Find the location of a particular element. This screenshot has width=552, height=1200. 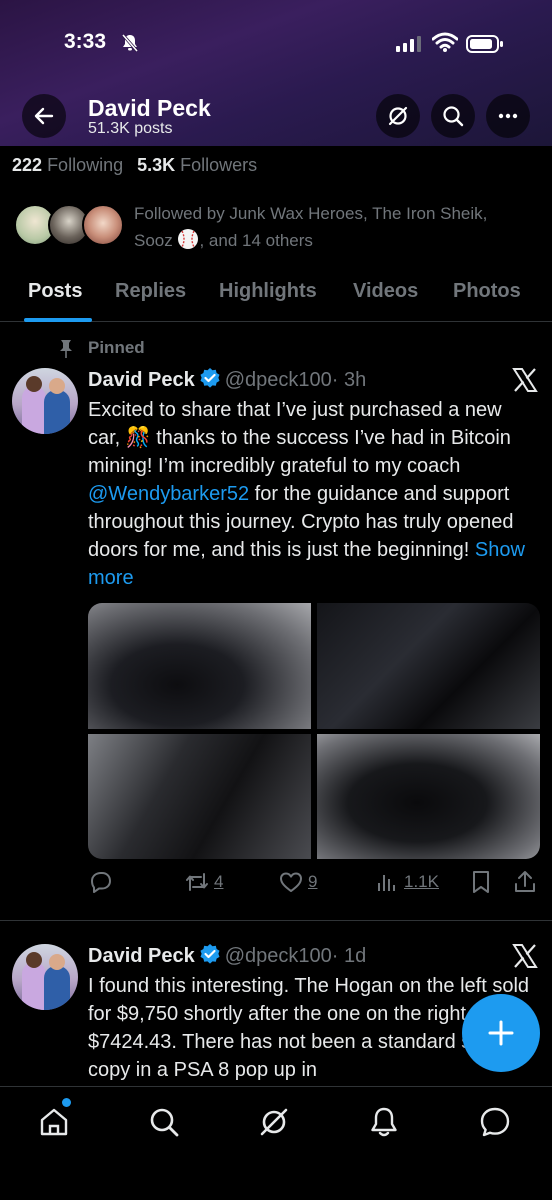

reply-button is located at coordinates (101, 882).